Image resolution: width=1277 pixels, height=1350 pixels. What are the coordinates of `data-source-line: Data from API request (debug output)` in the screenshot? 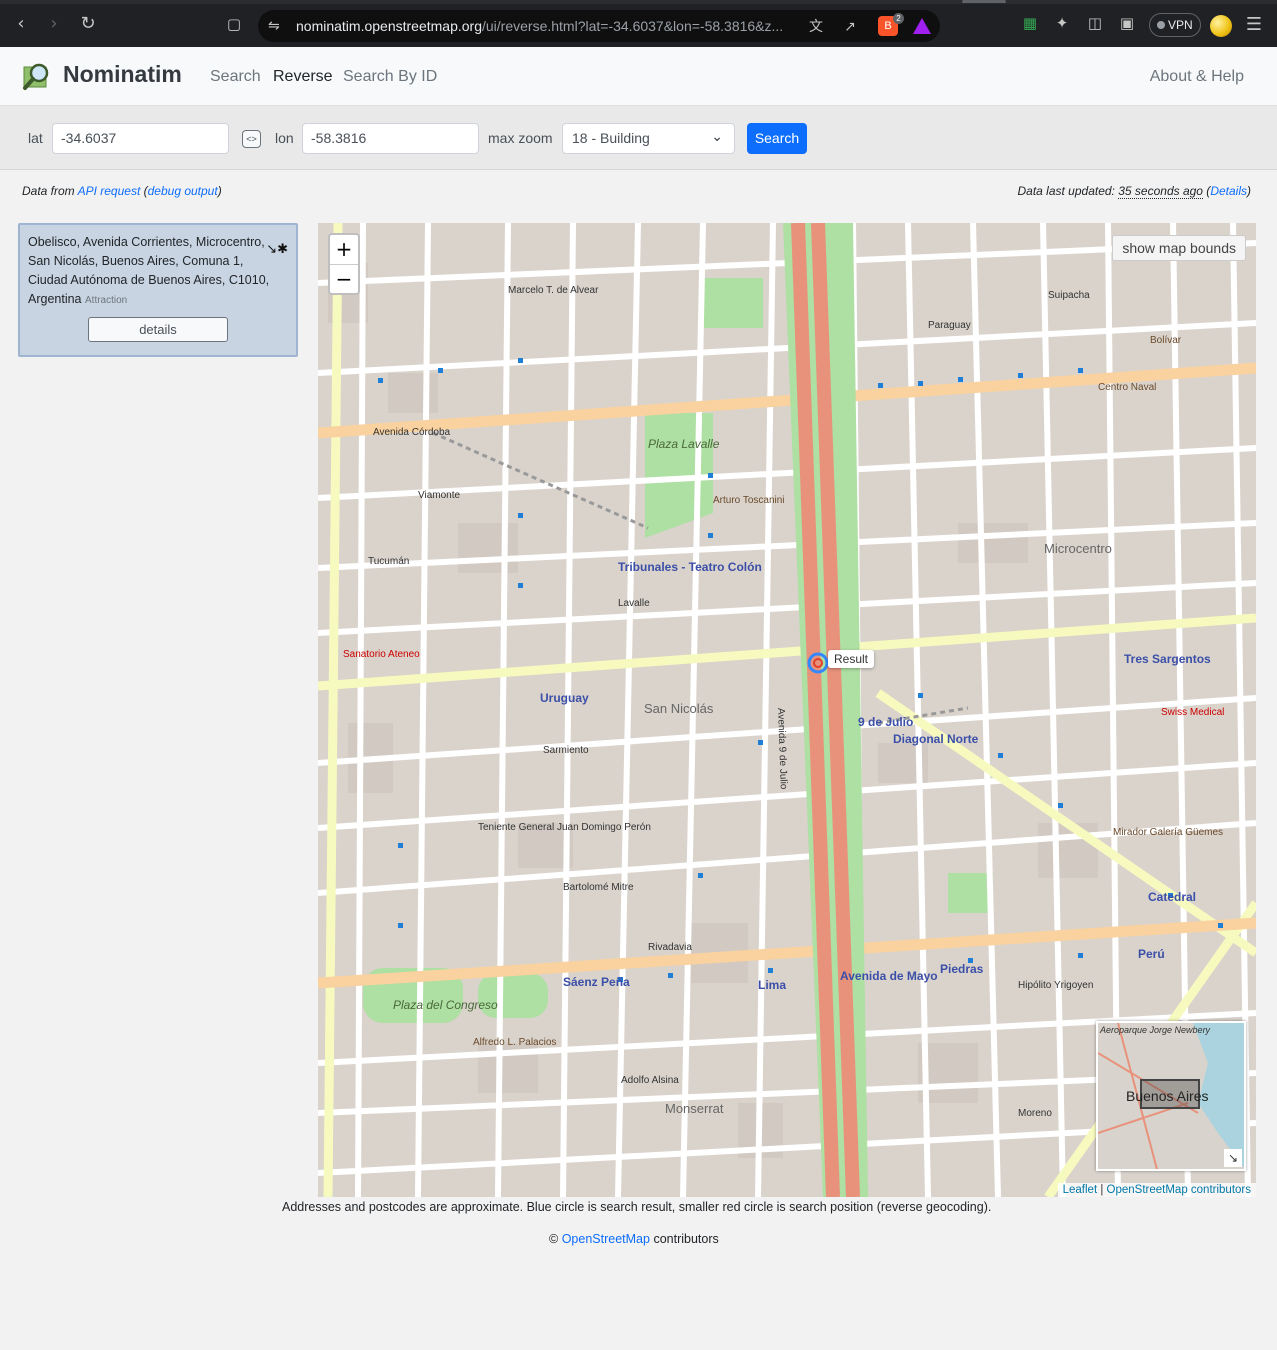 It's located at (122, 191).